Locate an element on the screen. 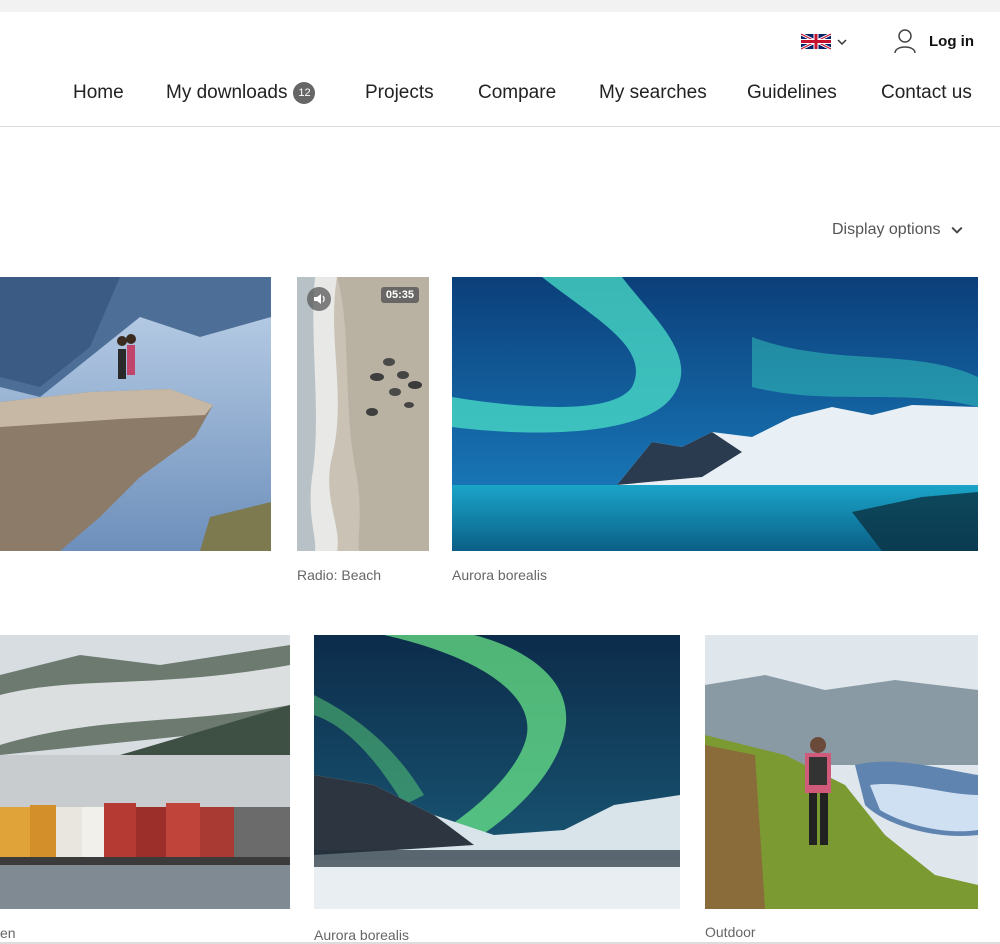  nav-my-searches-label: My searches is located at coordinates (653, 92).